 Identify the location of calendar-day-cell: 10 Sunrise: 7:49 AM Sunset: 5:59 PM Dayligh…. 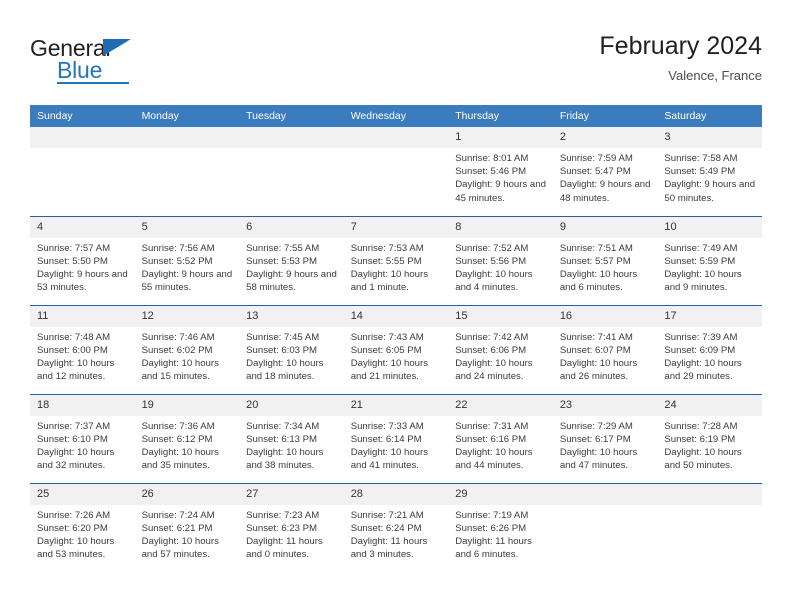
(709, 260).